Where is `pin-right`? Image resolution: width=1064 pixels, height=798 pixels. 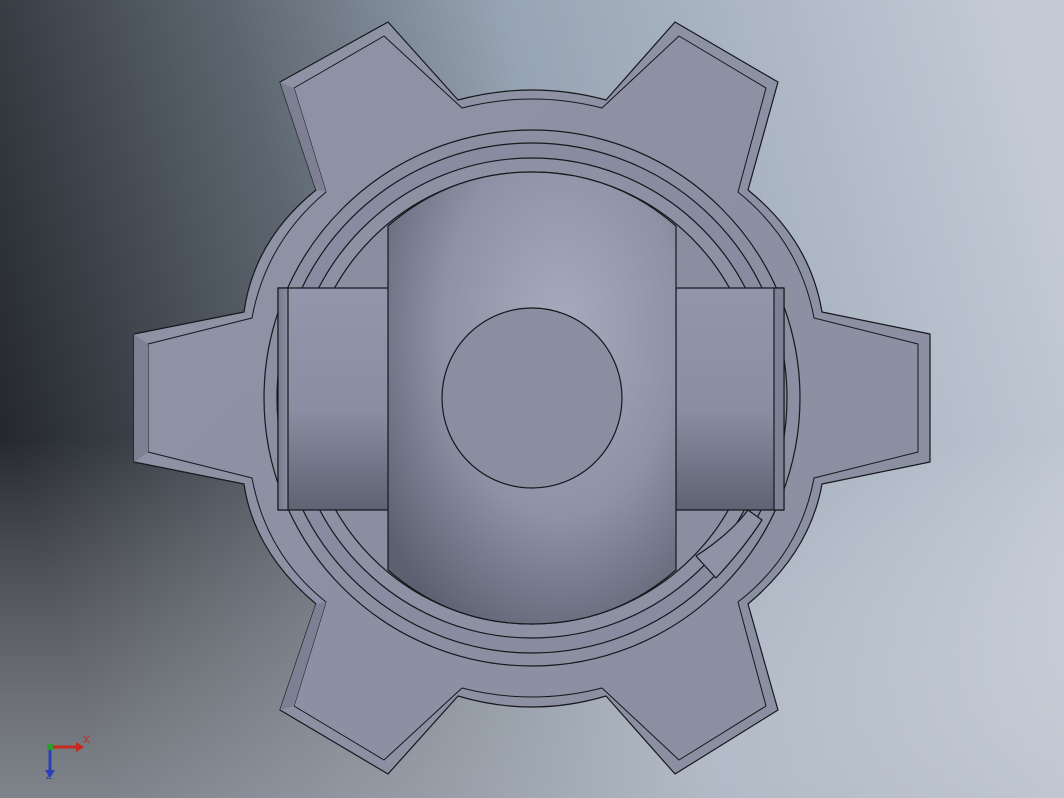
pin-right is located at coordinates (730, 399).